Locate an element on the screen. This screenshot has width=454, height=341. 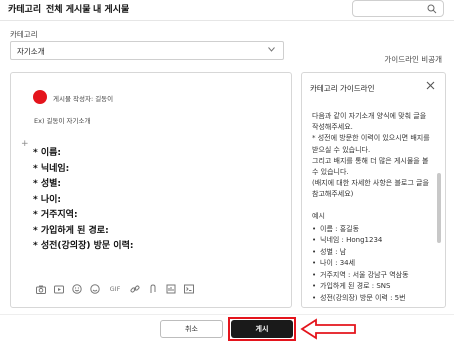
field-name: 이름: is located at coordinates (83, 153).